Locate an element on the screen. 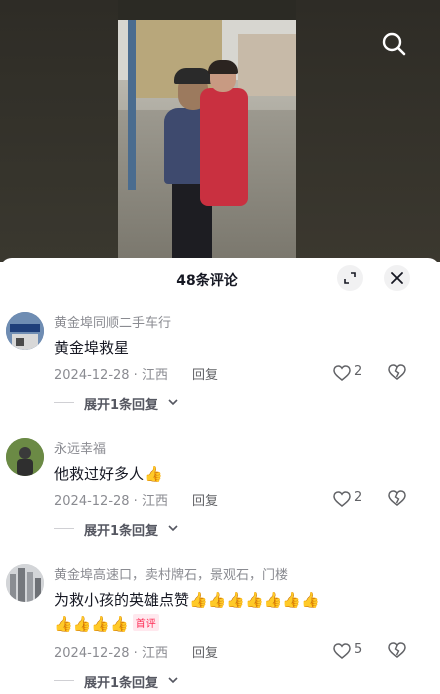 This screenshot has width=440, height=694. comment-text-continued: 👍👍👍👍 首评 is located at coordinates (106, 623).